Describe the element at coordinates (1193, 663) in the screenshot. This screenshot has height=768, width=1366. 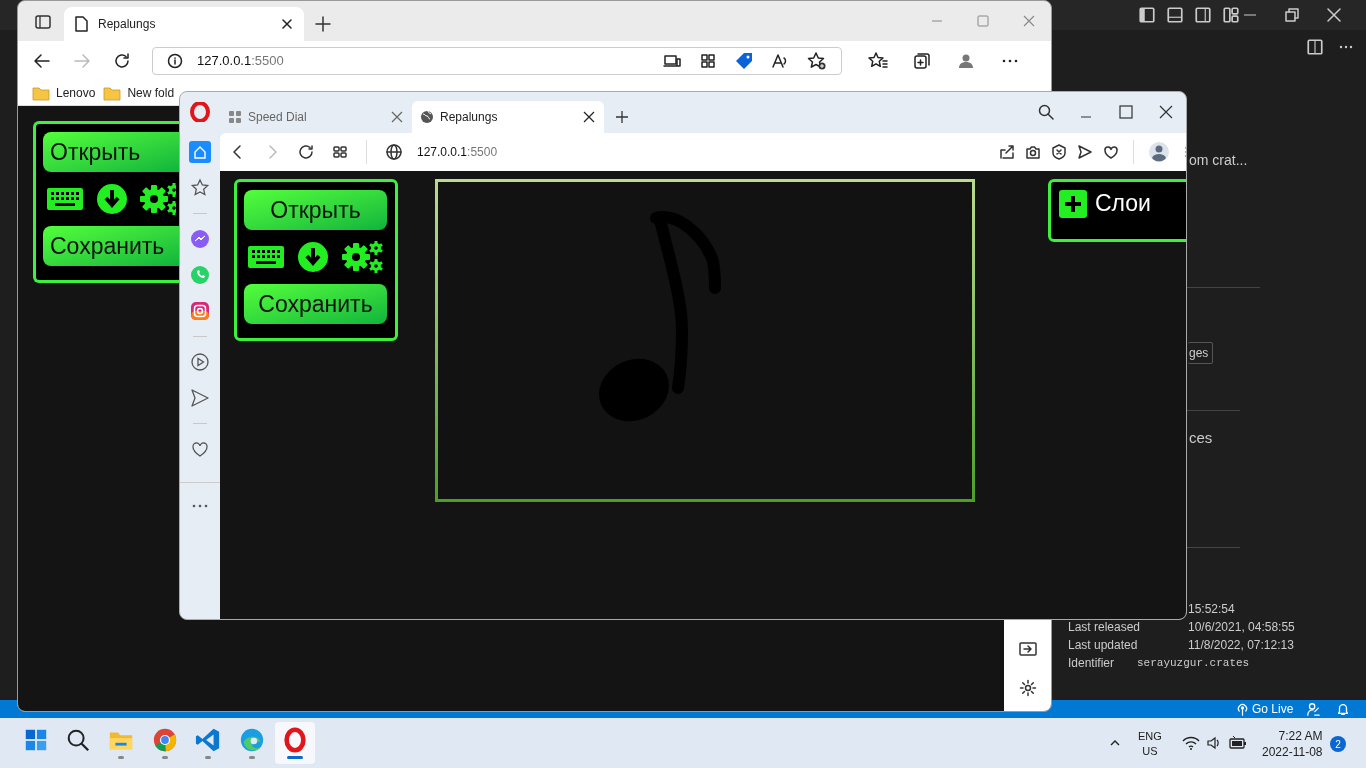
I see `detail-value: serayuzgur.crates` at that location.